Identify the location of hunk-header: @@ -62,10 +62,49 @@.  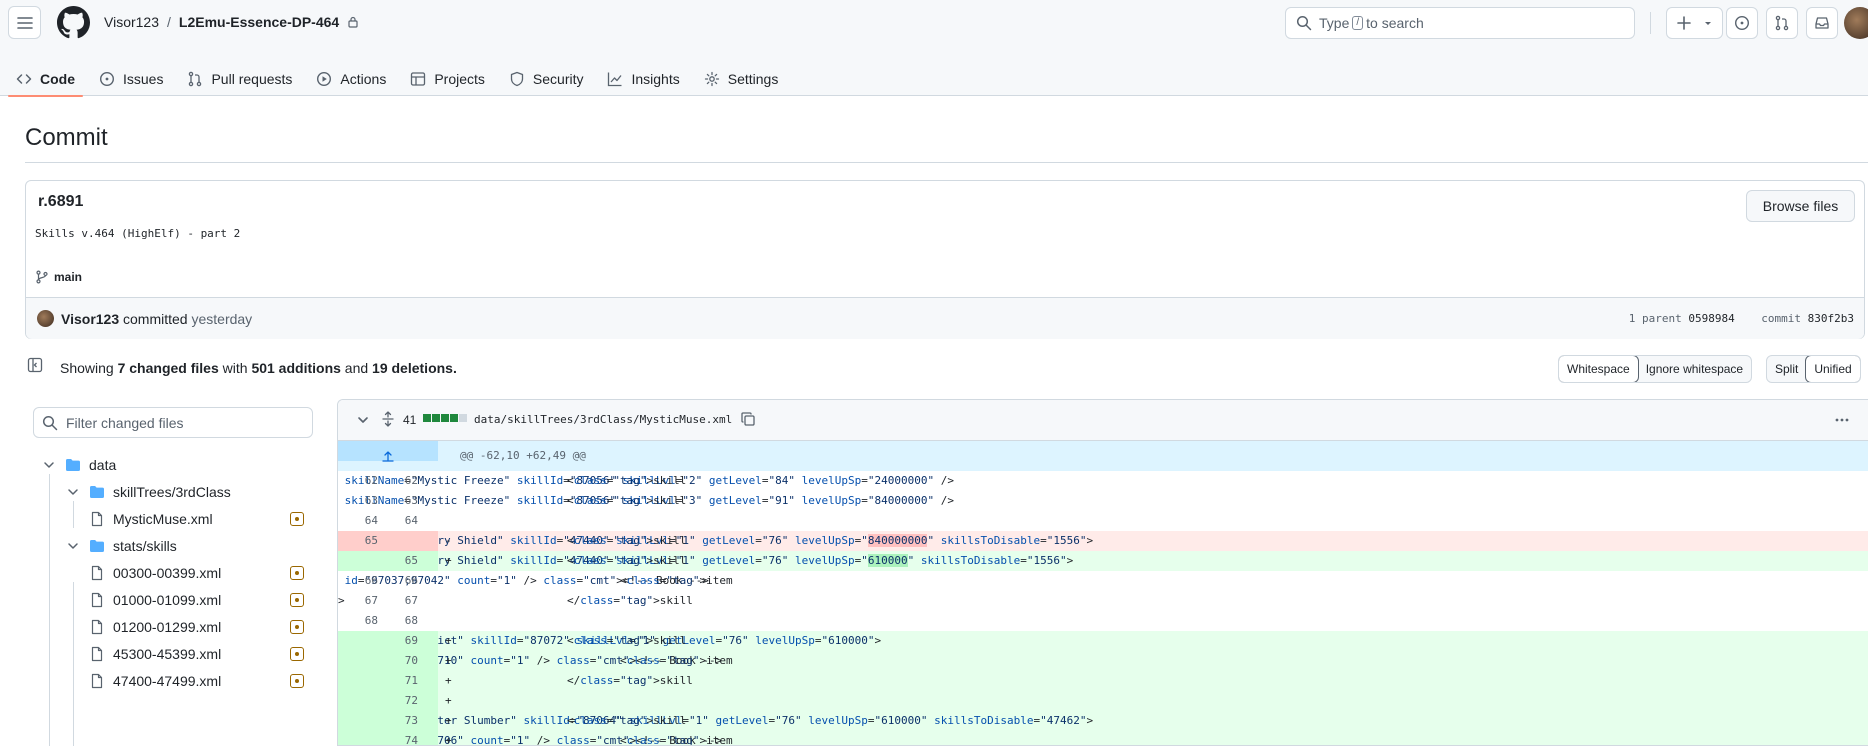
(1103, 456).